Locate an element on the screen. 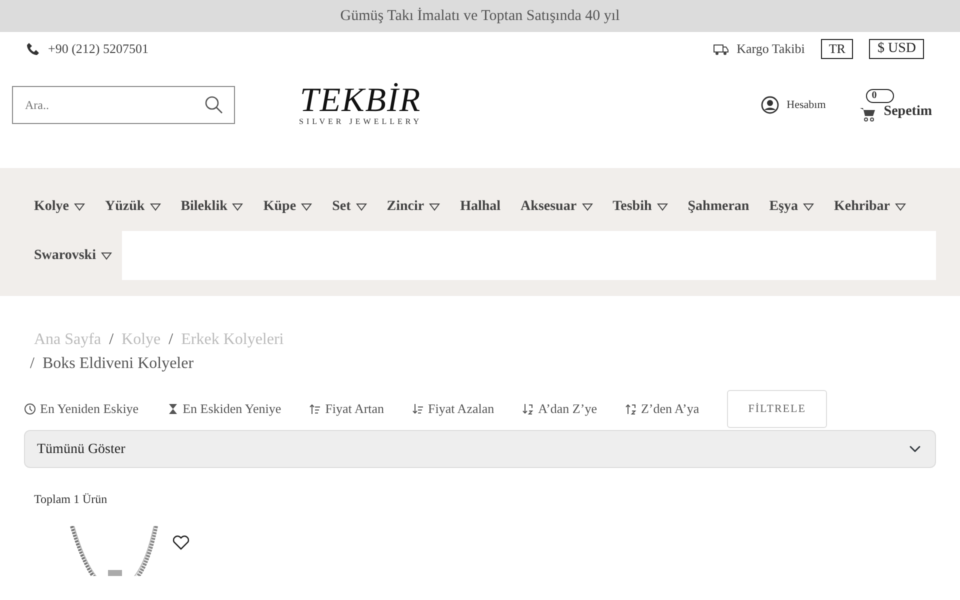 Image resolution: width=960 pixels, height=600 pixels. breadcrumb-current: Boks Eldiveni Kolyeler is located at coordinates (118, 363).